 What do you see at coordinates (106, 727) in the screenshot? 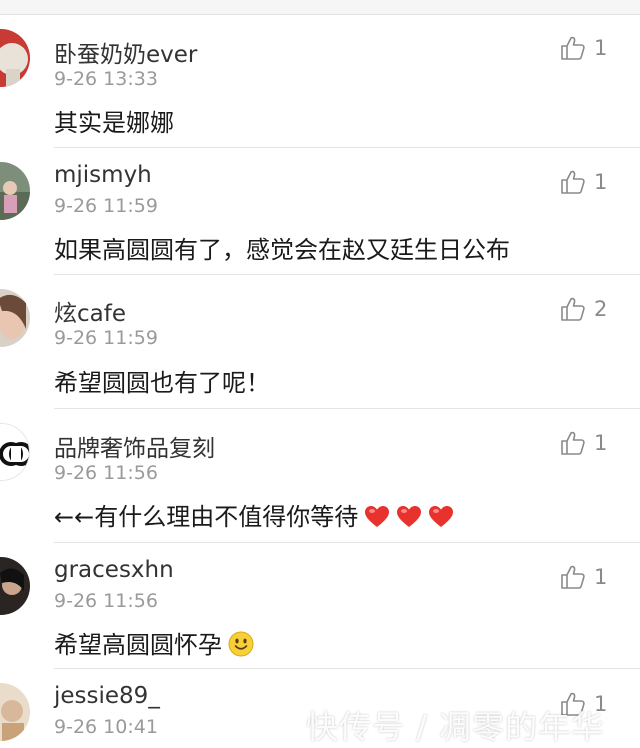
I see `comment-time: 9-26 10:41` at bounding box center [106, 727].